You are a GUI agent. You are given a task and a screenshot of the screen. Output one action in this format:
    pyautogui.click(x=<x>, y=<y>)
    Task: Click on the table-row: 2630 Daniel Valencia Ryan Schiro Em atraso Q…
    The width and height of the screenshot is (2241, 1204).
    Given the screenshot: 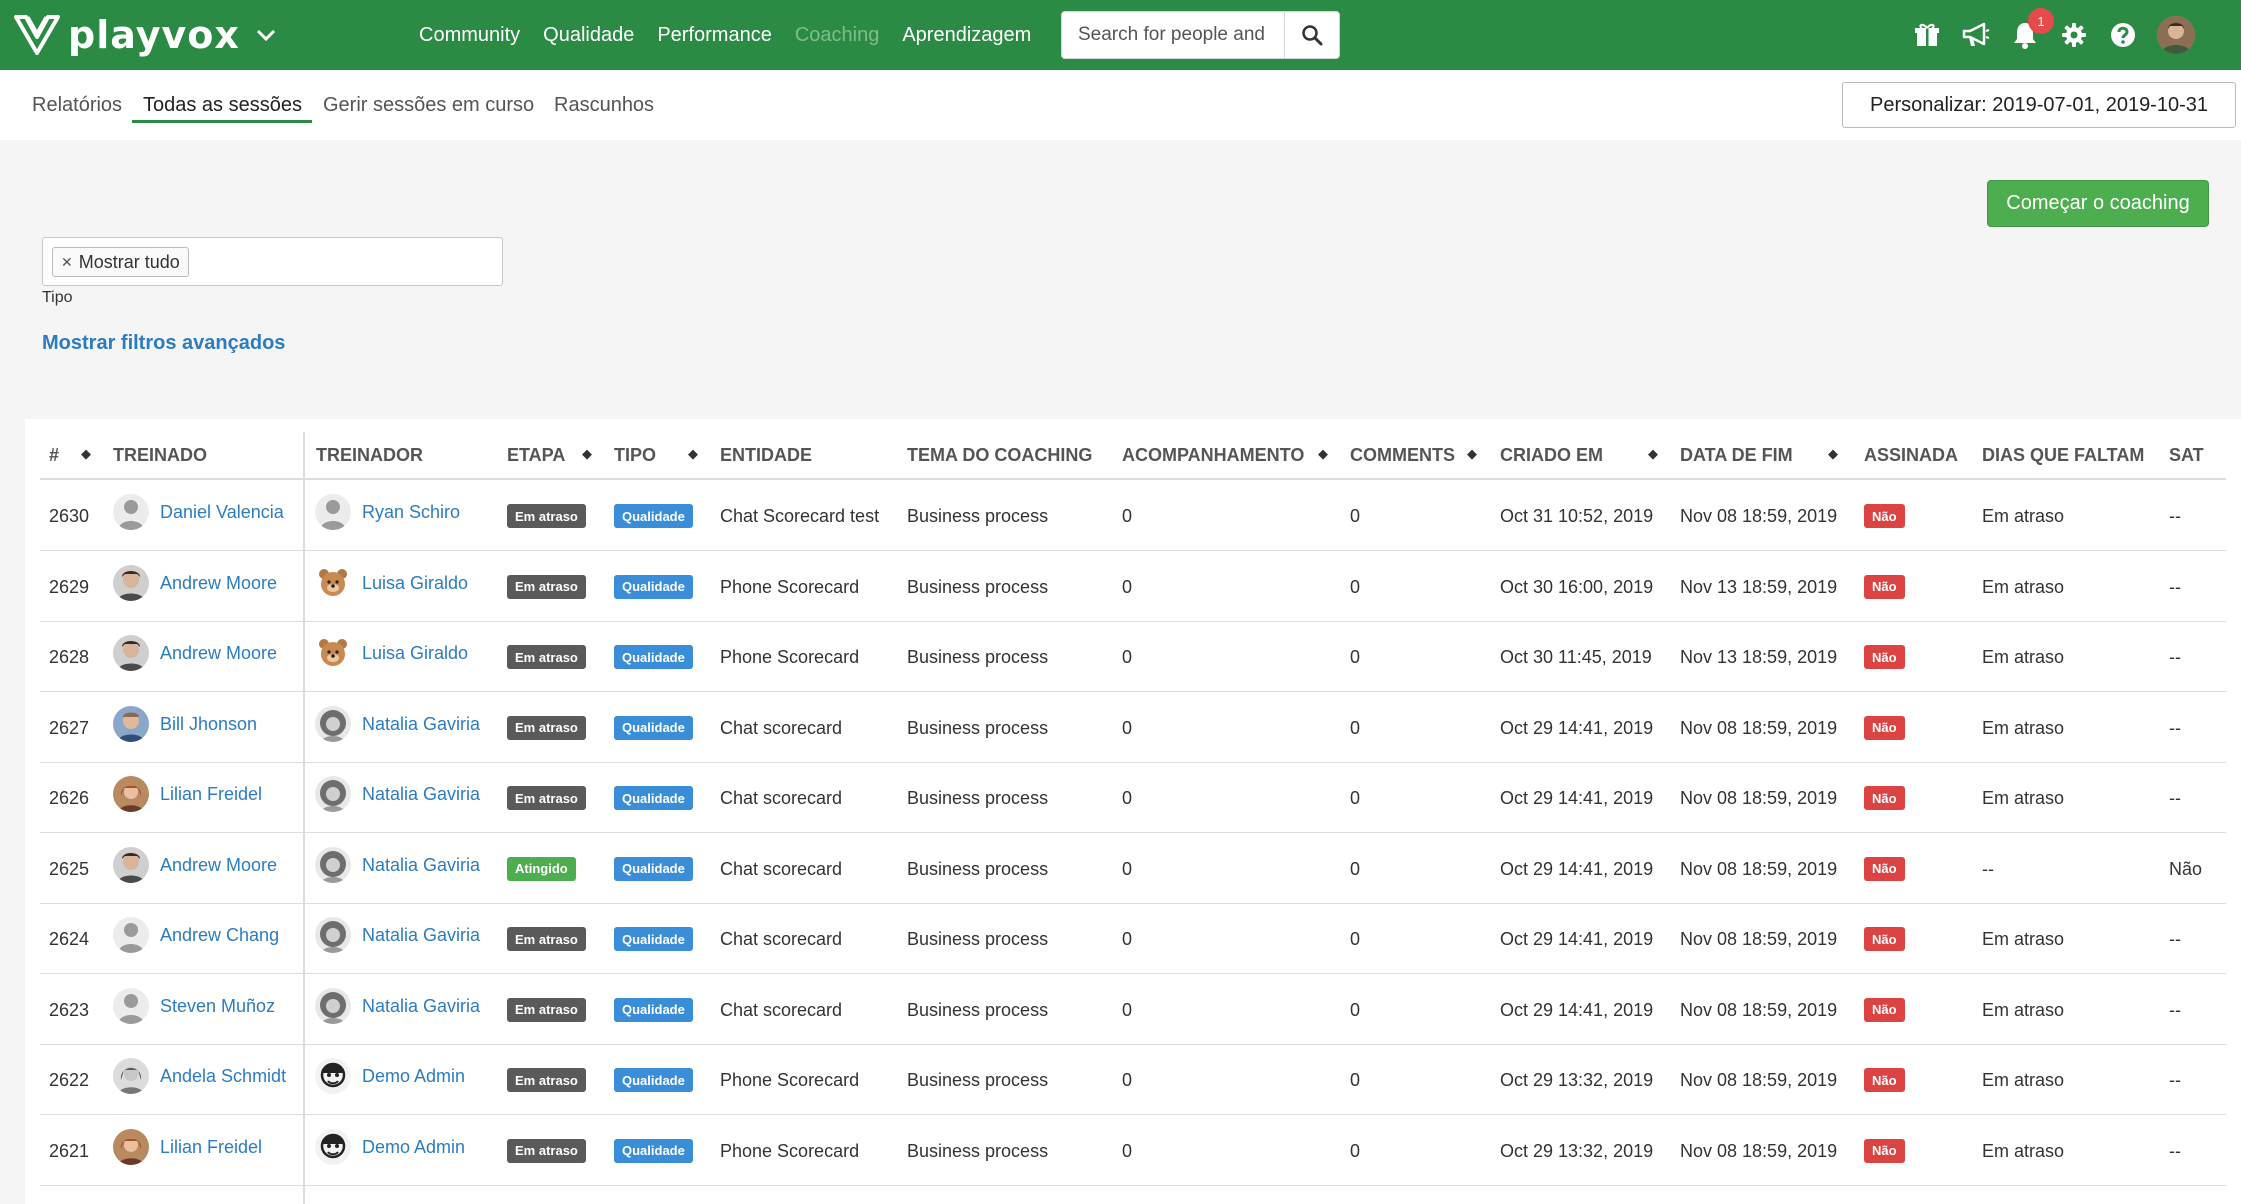 What is the action you would take?
    pyautogui.click(x=1133, y=516)
    